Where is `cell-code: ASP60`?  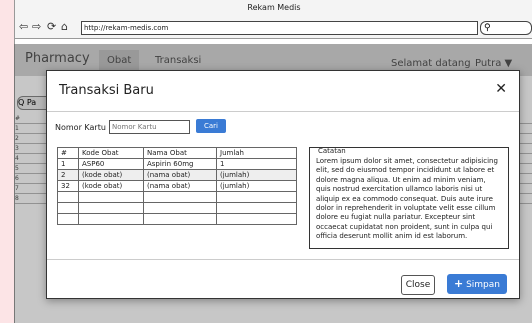
cell-code: ASP60 is located at coordinates (111, 164).